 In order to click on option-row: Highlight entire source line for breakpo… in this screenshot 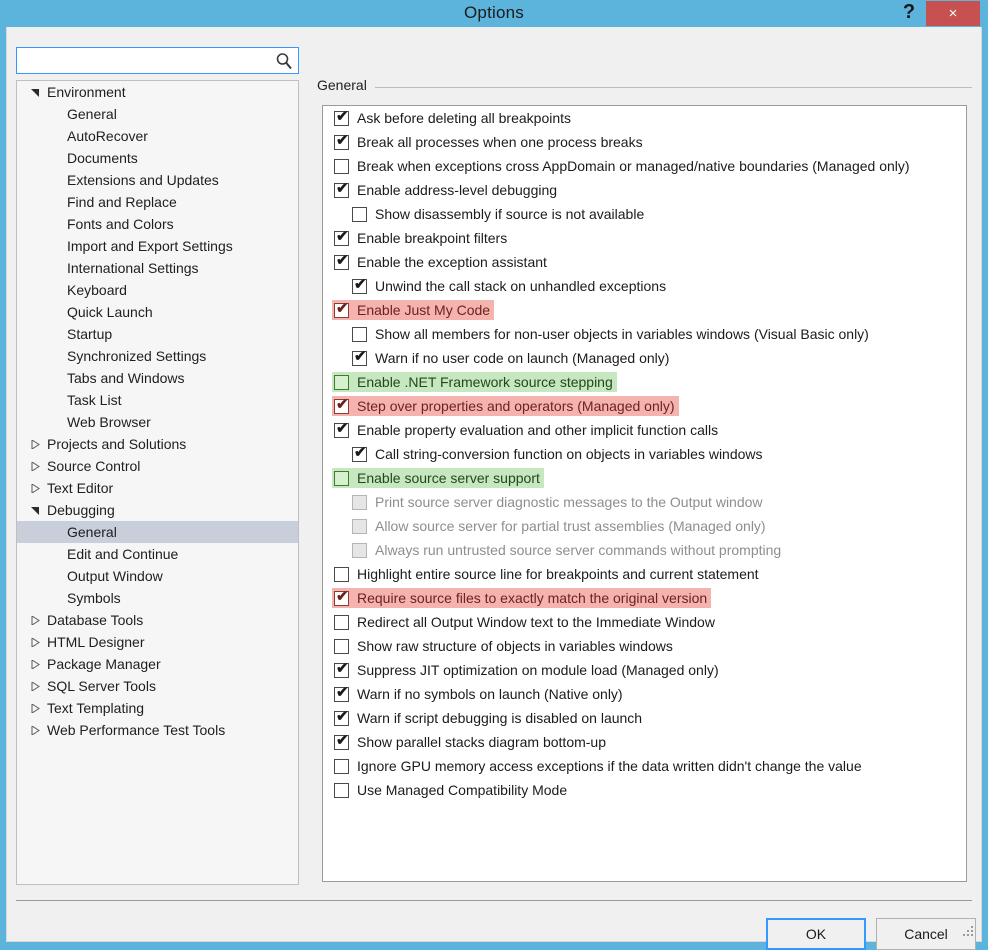, I will do `click(644, 574)`.